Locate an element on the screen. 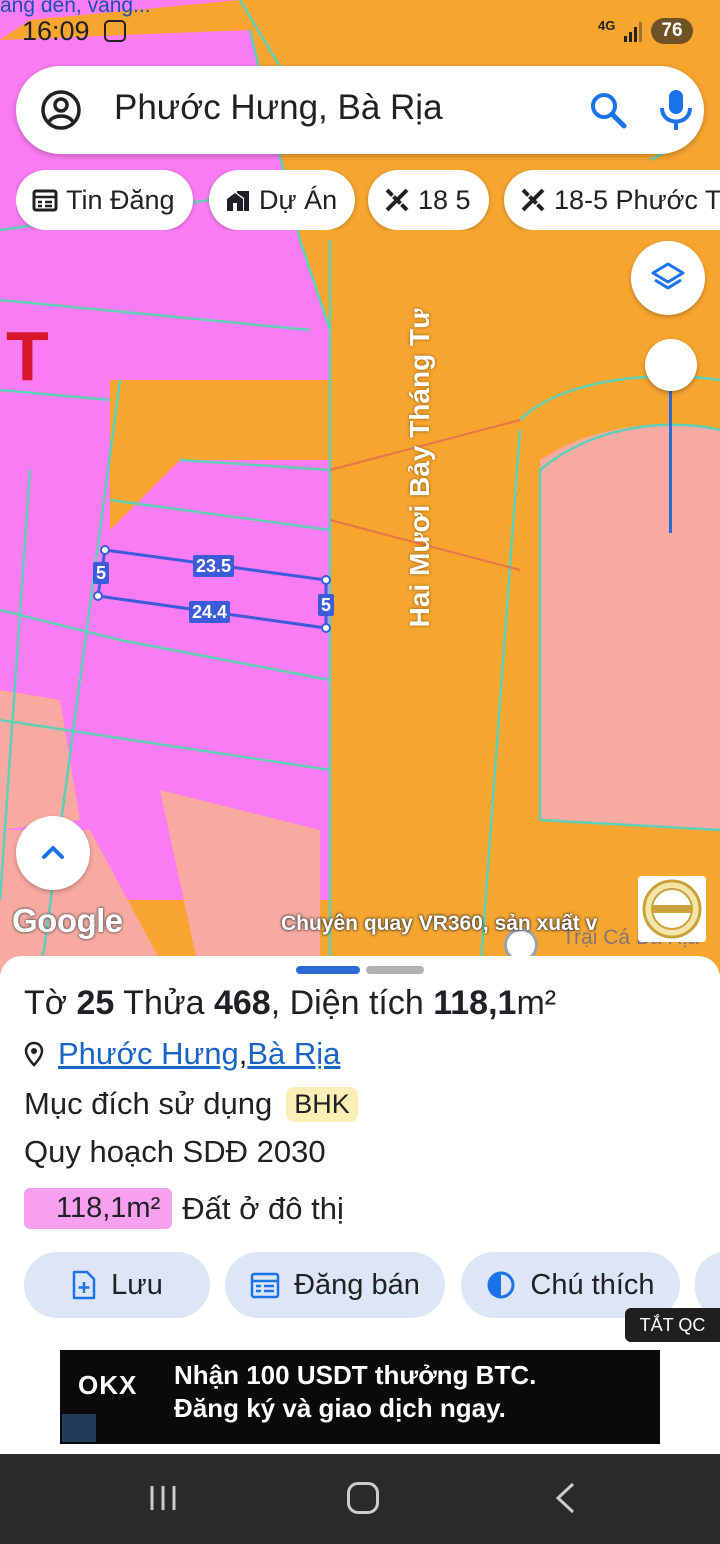 Image resolution: width=720 pixels, height=1544 pixels. location-row: Phước Hưng, Bà Rịa is located at coordinates (182, 1054).